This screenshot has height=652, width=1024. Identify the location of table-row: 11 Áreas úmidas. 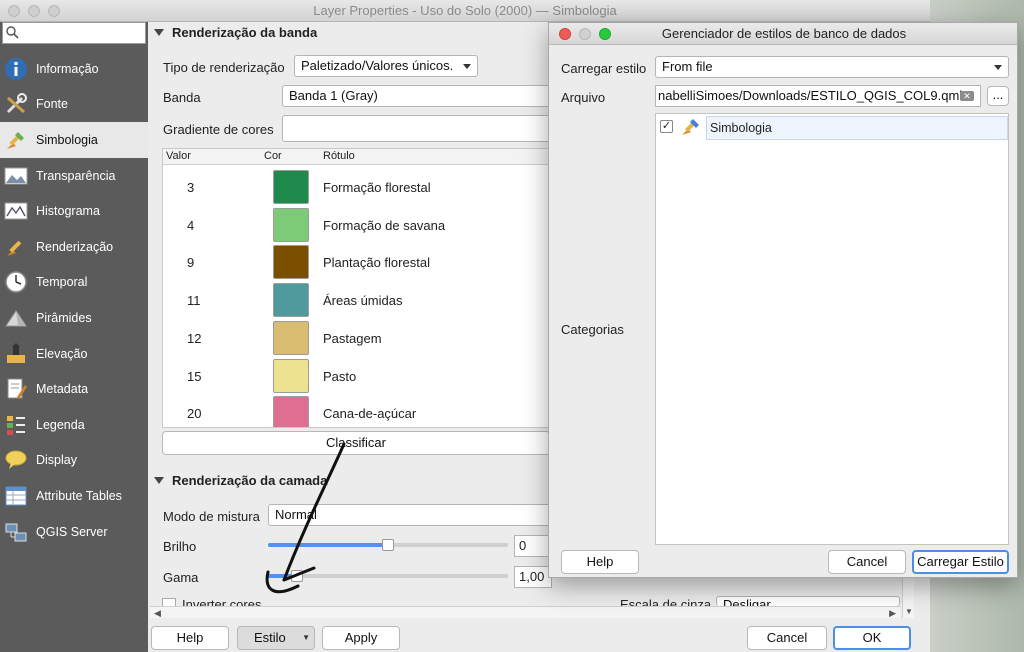
(356, 301).